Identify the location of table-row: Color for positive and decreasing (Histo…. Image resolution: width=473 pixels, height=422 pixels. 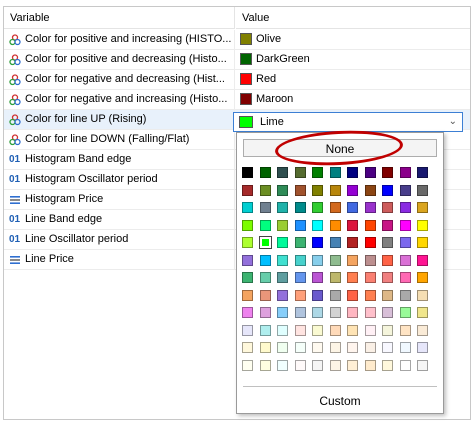
(237, 60).